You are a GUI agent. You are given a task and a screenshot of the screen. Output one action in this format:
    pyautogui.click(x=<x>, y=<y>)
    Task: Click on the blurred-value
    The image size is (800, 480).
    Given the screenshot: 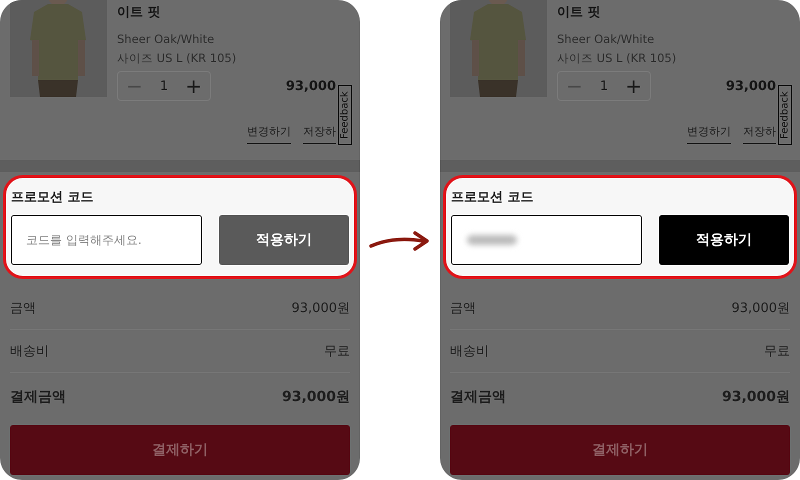 What is the action you would take?
    pyautogui.click(x=492, y=240)
    